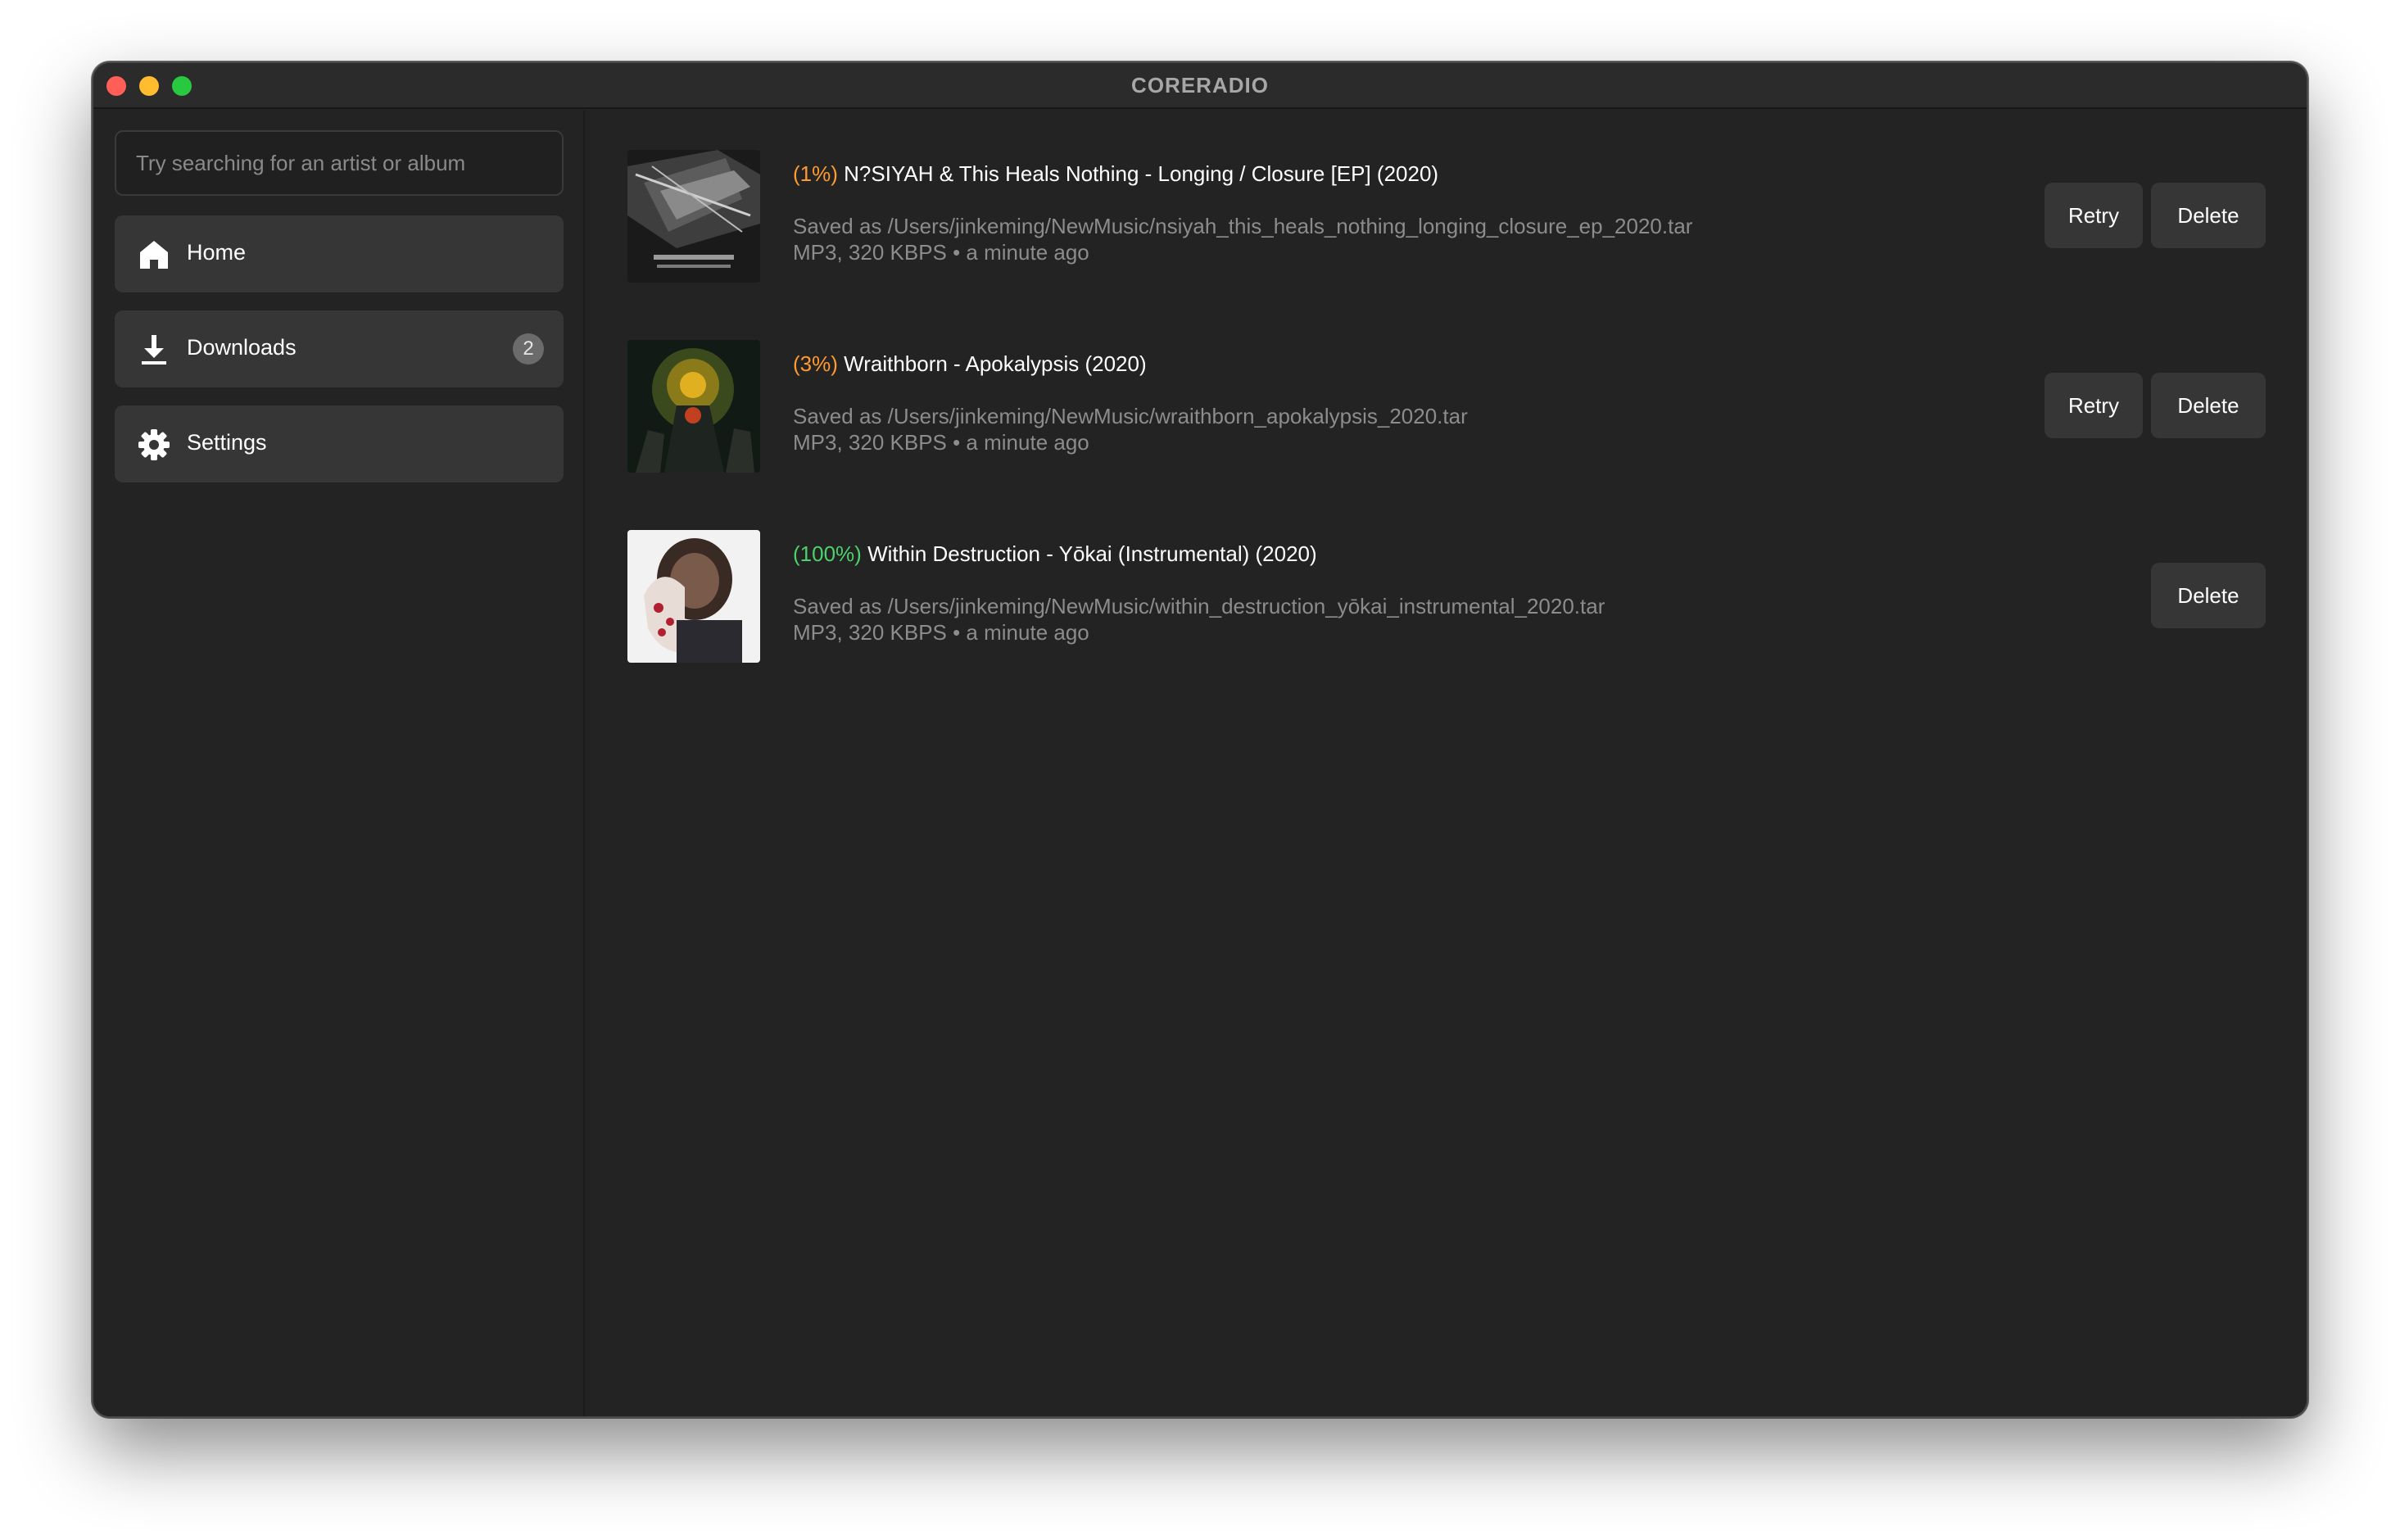 The image size is (2400, 1540). Describe the element at coordinates (340, 253) in the screenshot. I see `sidebar-item-home: Home` at that location.